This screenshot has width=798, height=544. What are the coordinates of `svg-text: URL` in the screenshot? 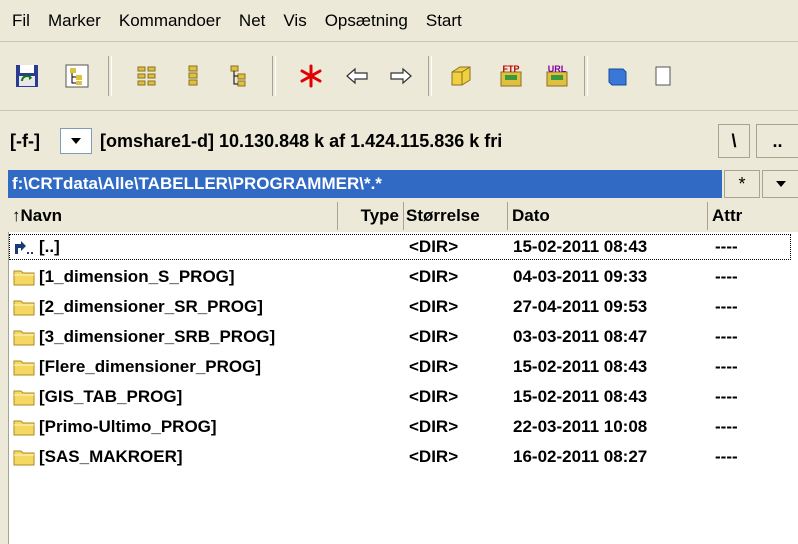 It's located at (557, 69).